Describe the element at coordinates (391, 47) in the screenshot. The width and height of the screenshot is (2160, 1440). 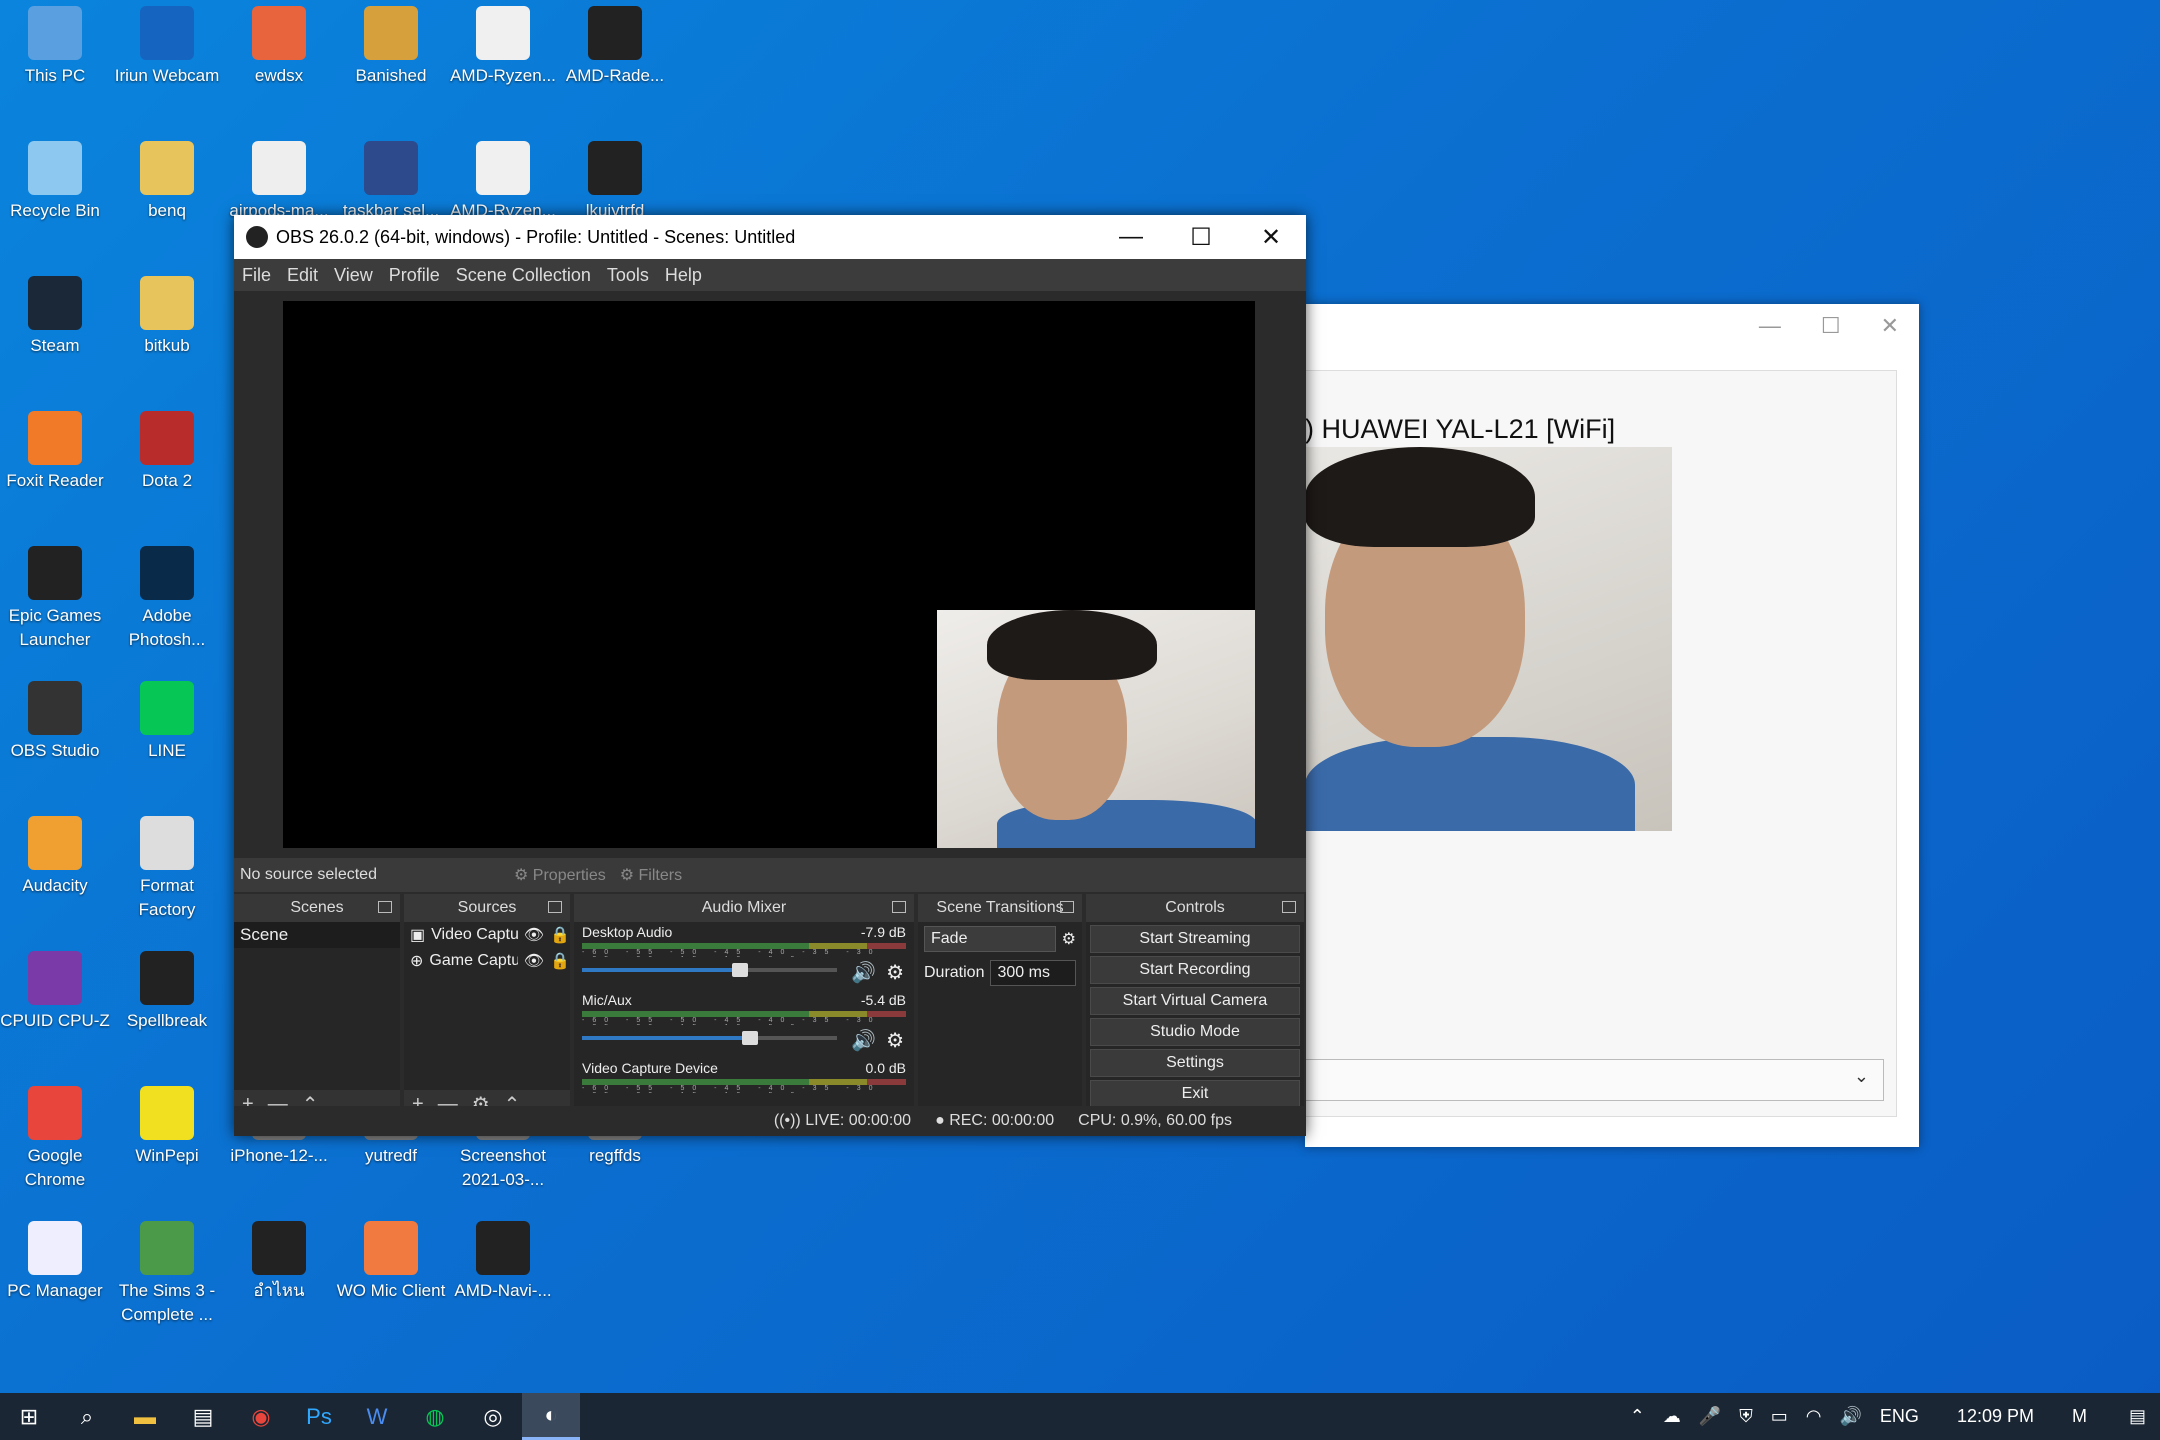
I see `desktop-icon: Banished` at that location.